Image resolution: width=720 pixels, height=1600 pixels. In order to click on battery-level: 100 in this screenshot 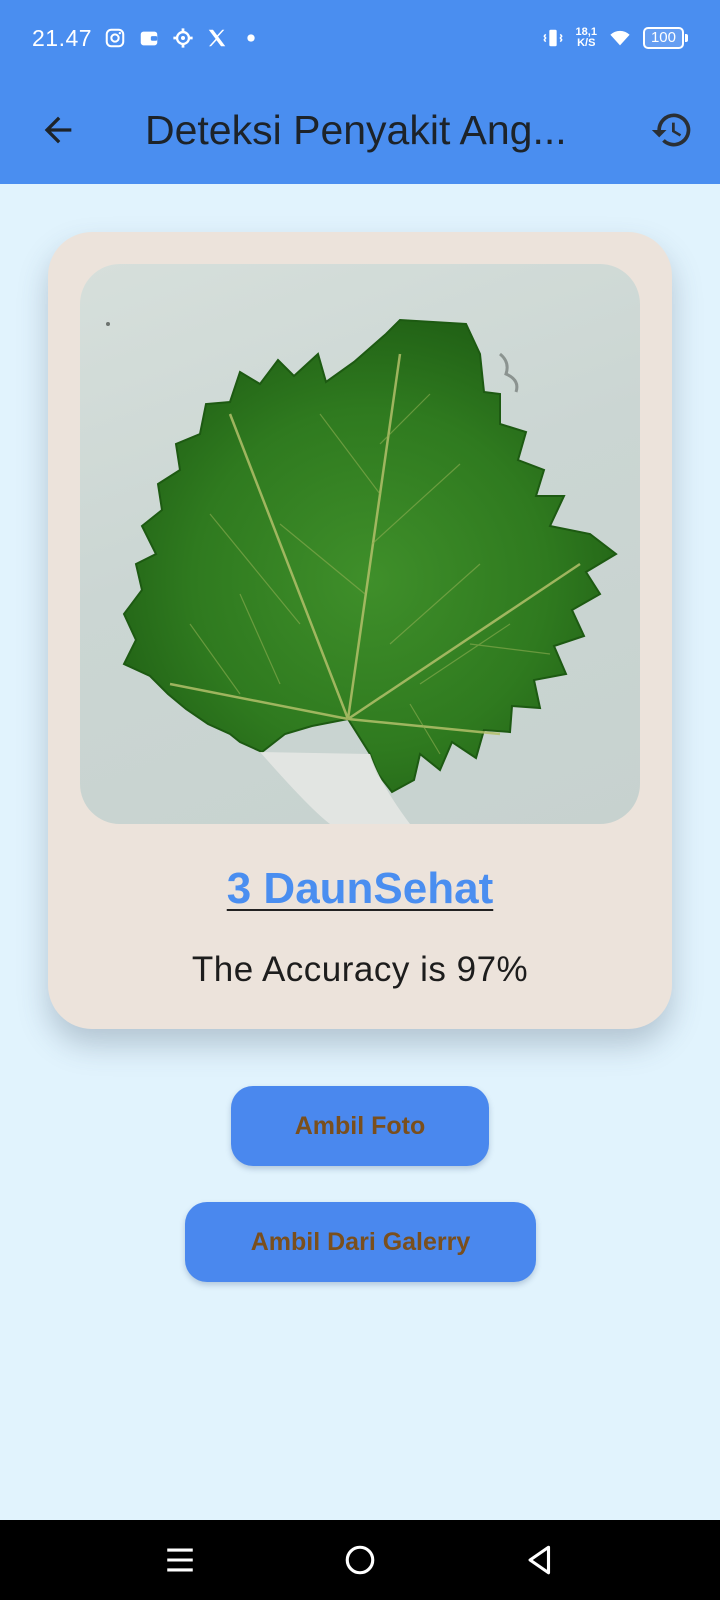, I will do `click(663, 38)`.